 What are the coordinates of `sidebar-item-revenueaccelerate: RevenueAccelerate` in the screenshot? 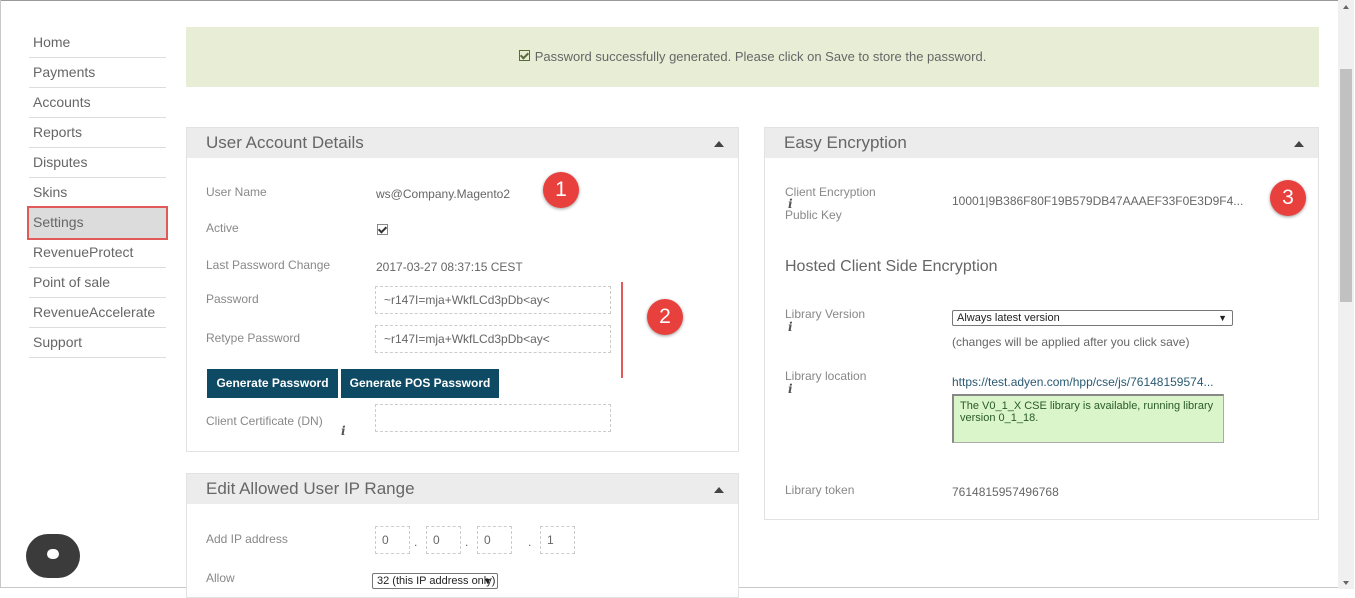 It's located at (97, 313).